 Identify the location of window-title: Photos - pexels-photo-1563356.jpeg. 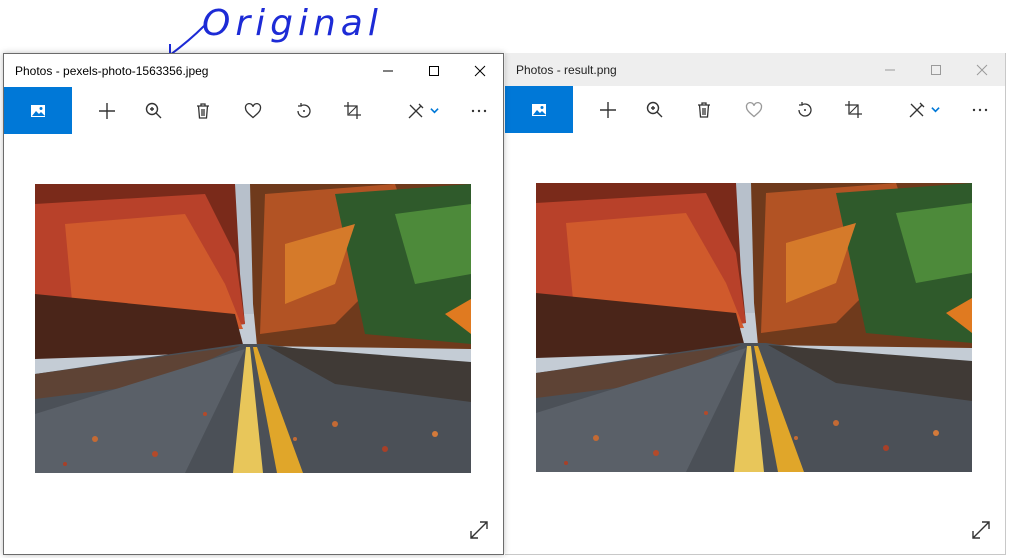
(112, 70).